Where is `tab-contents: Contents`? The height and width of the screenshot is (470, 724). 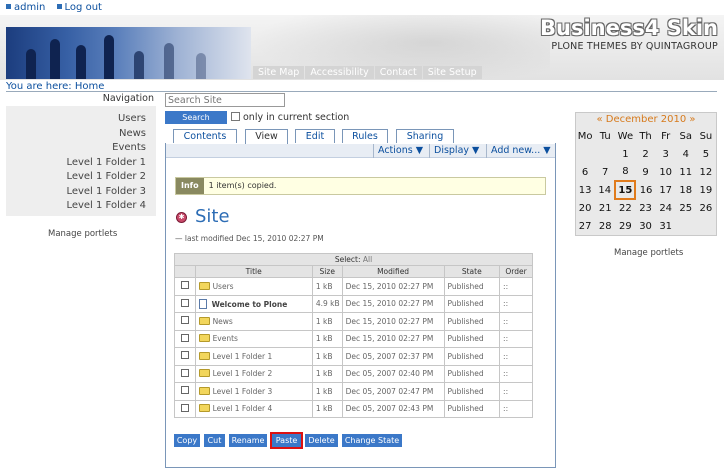 tab-contents: Contents is located at coordinates (205, 136).